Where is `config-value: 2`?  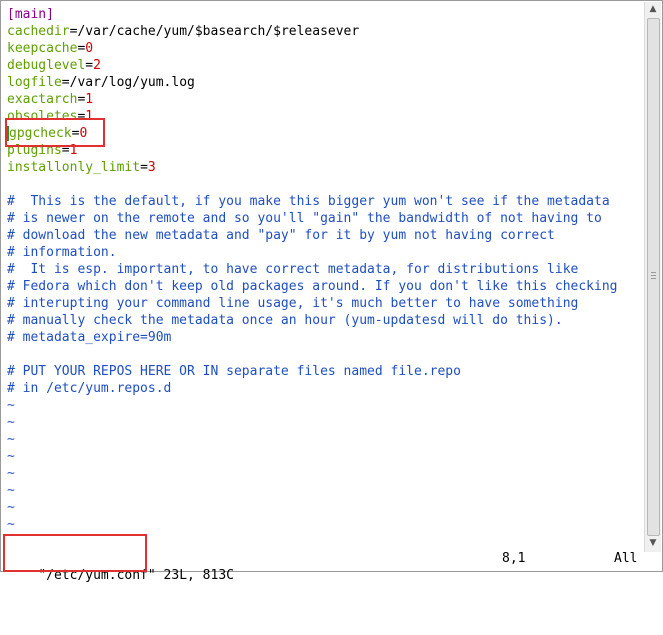
config-value: 2 is located at coordinates (97, 65).